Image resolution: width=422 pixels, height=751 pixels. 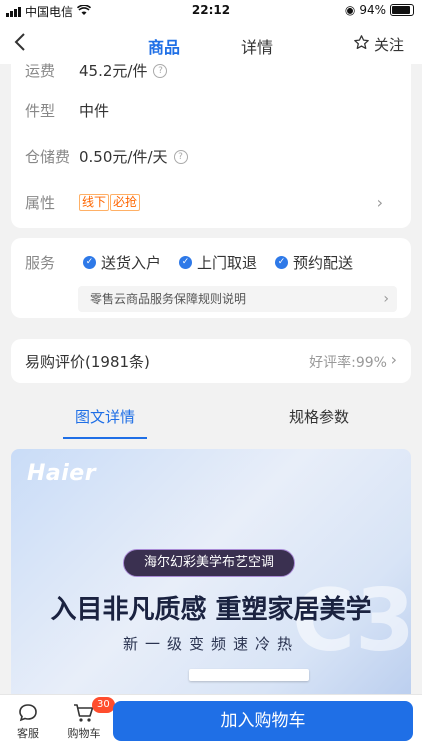 What do you see at coordinates (319, 416) in the screenshot?
I see `tab-specs: 规格参数` at bounding box center [319, 416].